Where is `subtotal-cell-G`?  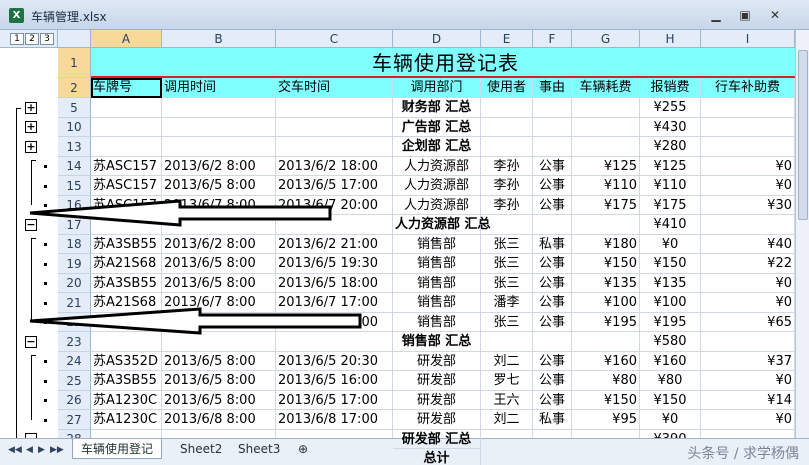
subtotal-cell-G is located at coordinates (606, 127).